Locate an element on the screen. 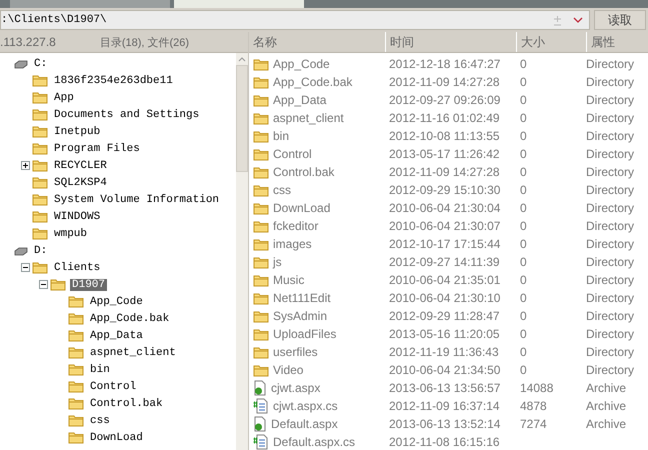  modified-time: 2012-11-08 16:15:16 is located at coordinates (444, 442).